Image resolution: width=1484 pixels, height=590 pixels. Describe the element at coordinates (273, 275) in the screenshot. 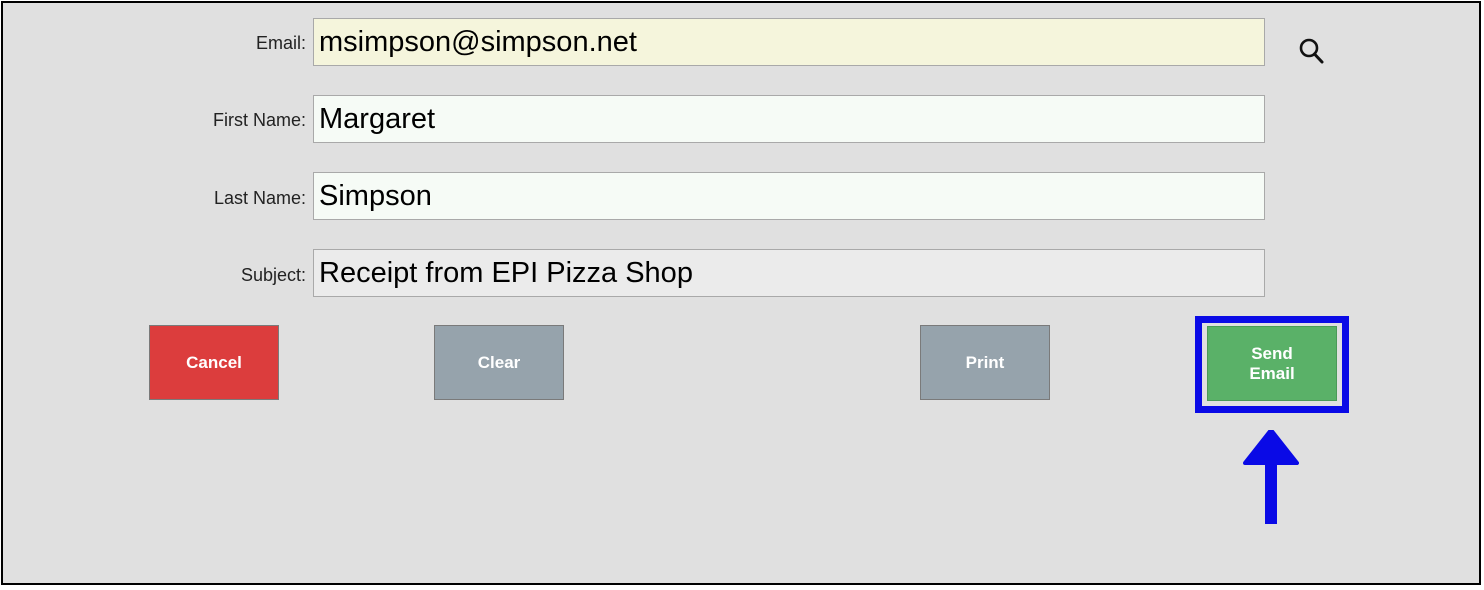

I see `subject-label: Subject:` at that location.